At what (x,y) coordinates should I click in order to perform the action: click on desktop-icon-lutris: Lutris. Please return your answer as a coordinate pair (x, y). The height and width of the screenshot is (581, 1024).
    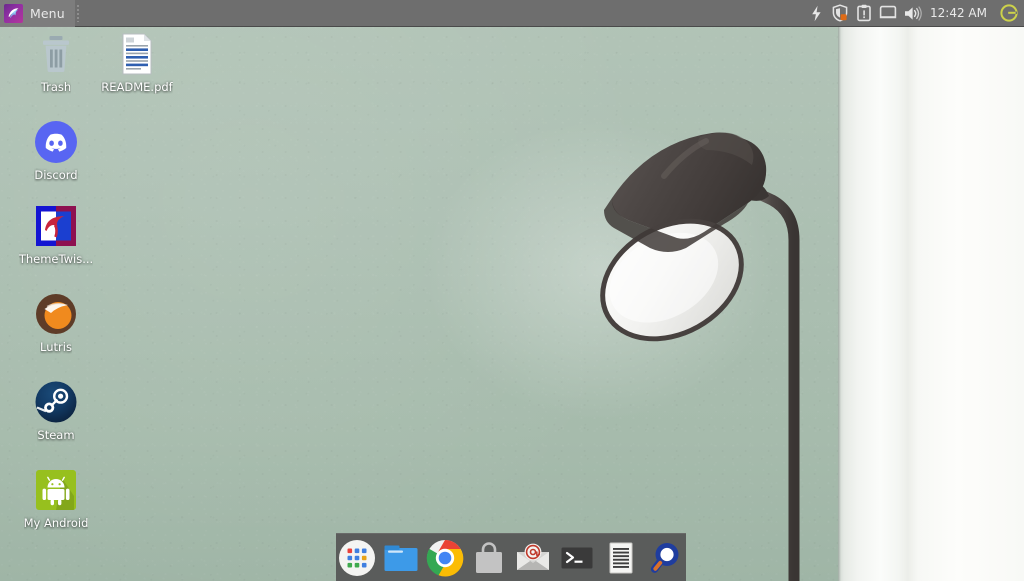
    Looking at the image, I should click on (56, 323).